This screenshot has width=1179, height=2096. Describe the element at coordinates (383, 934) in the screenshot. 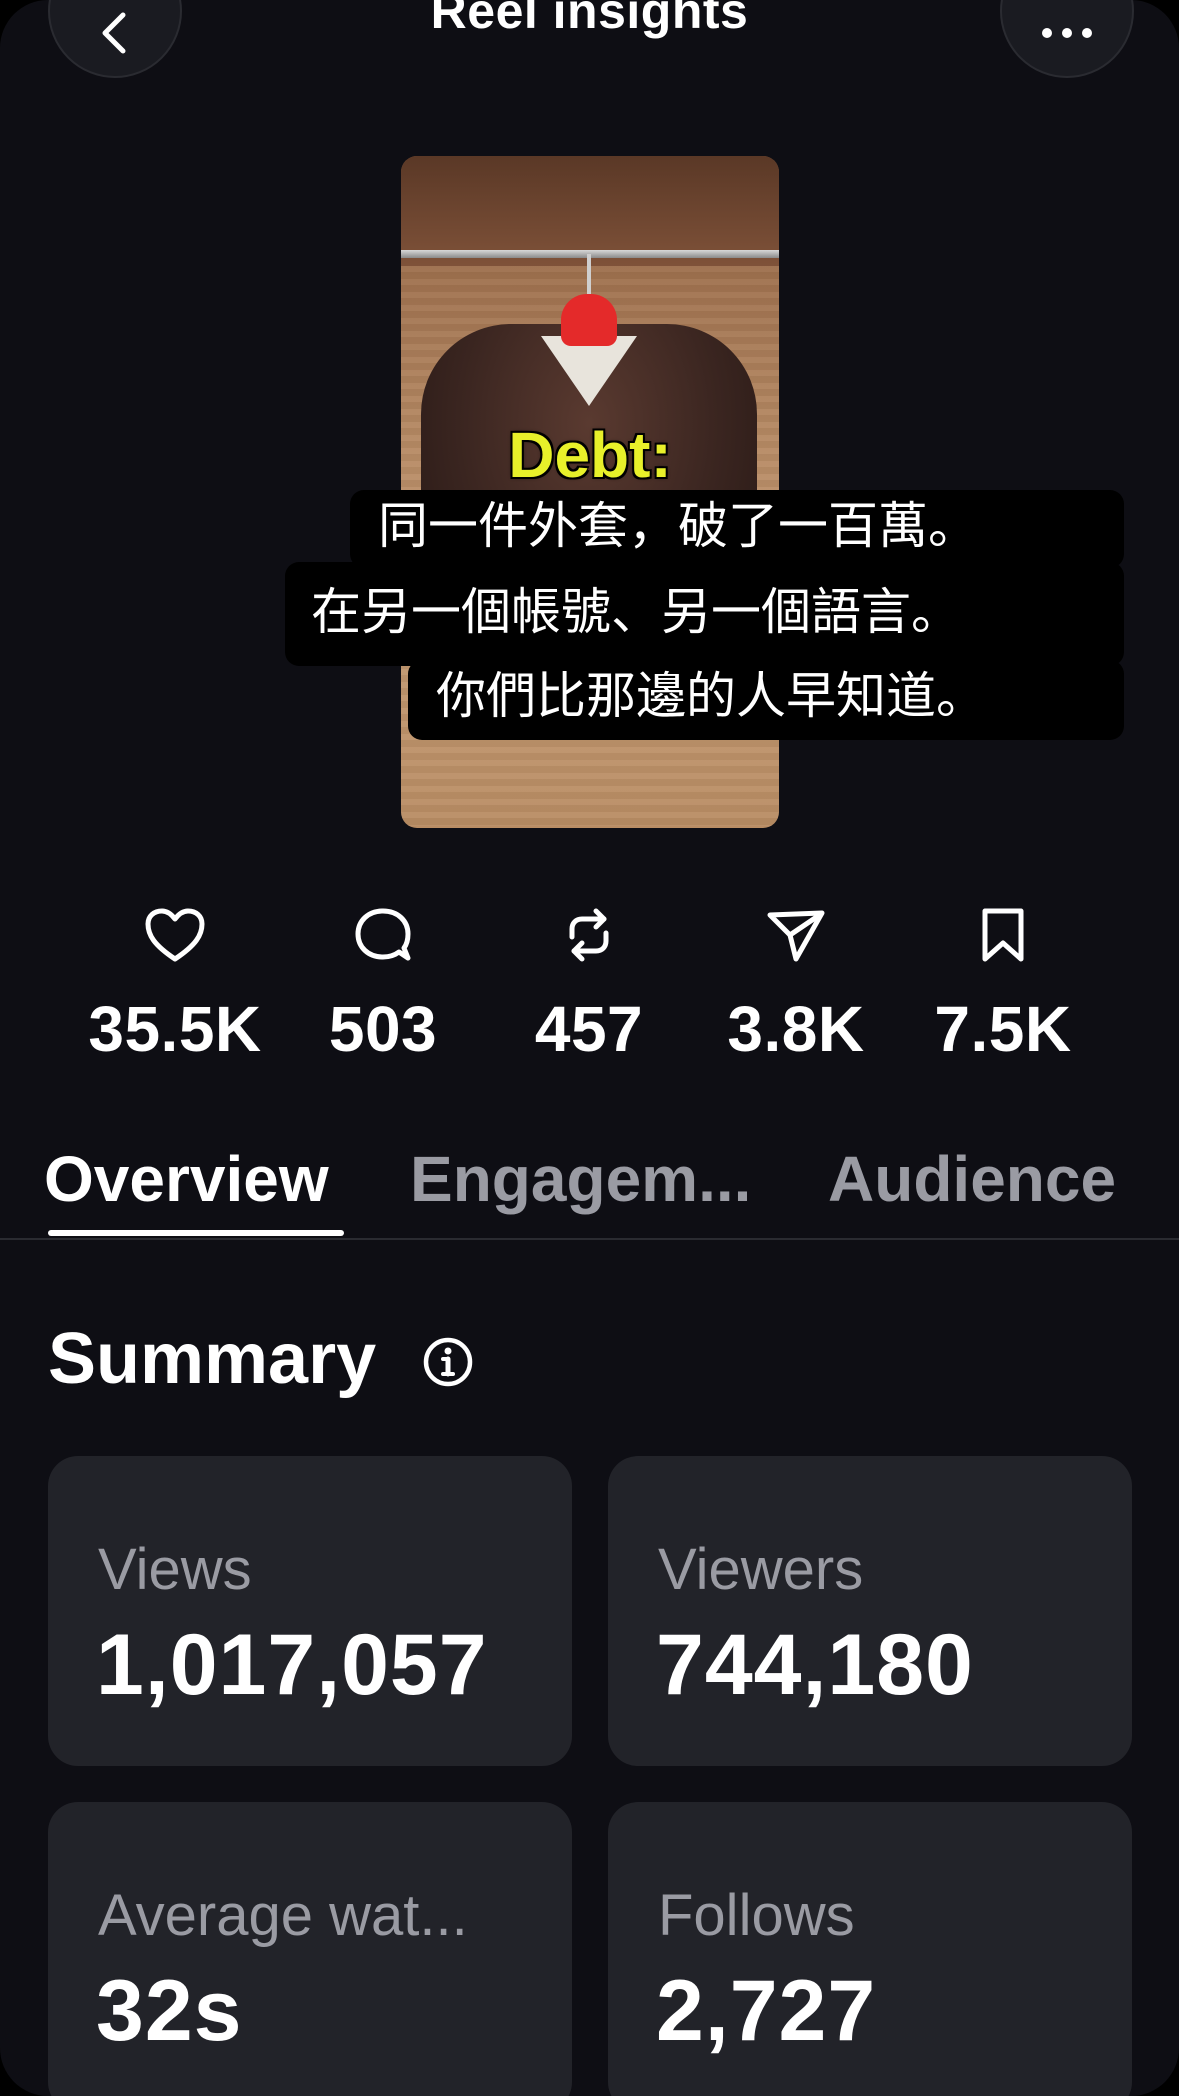

I see `comment-icon` at that location.